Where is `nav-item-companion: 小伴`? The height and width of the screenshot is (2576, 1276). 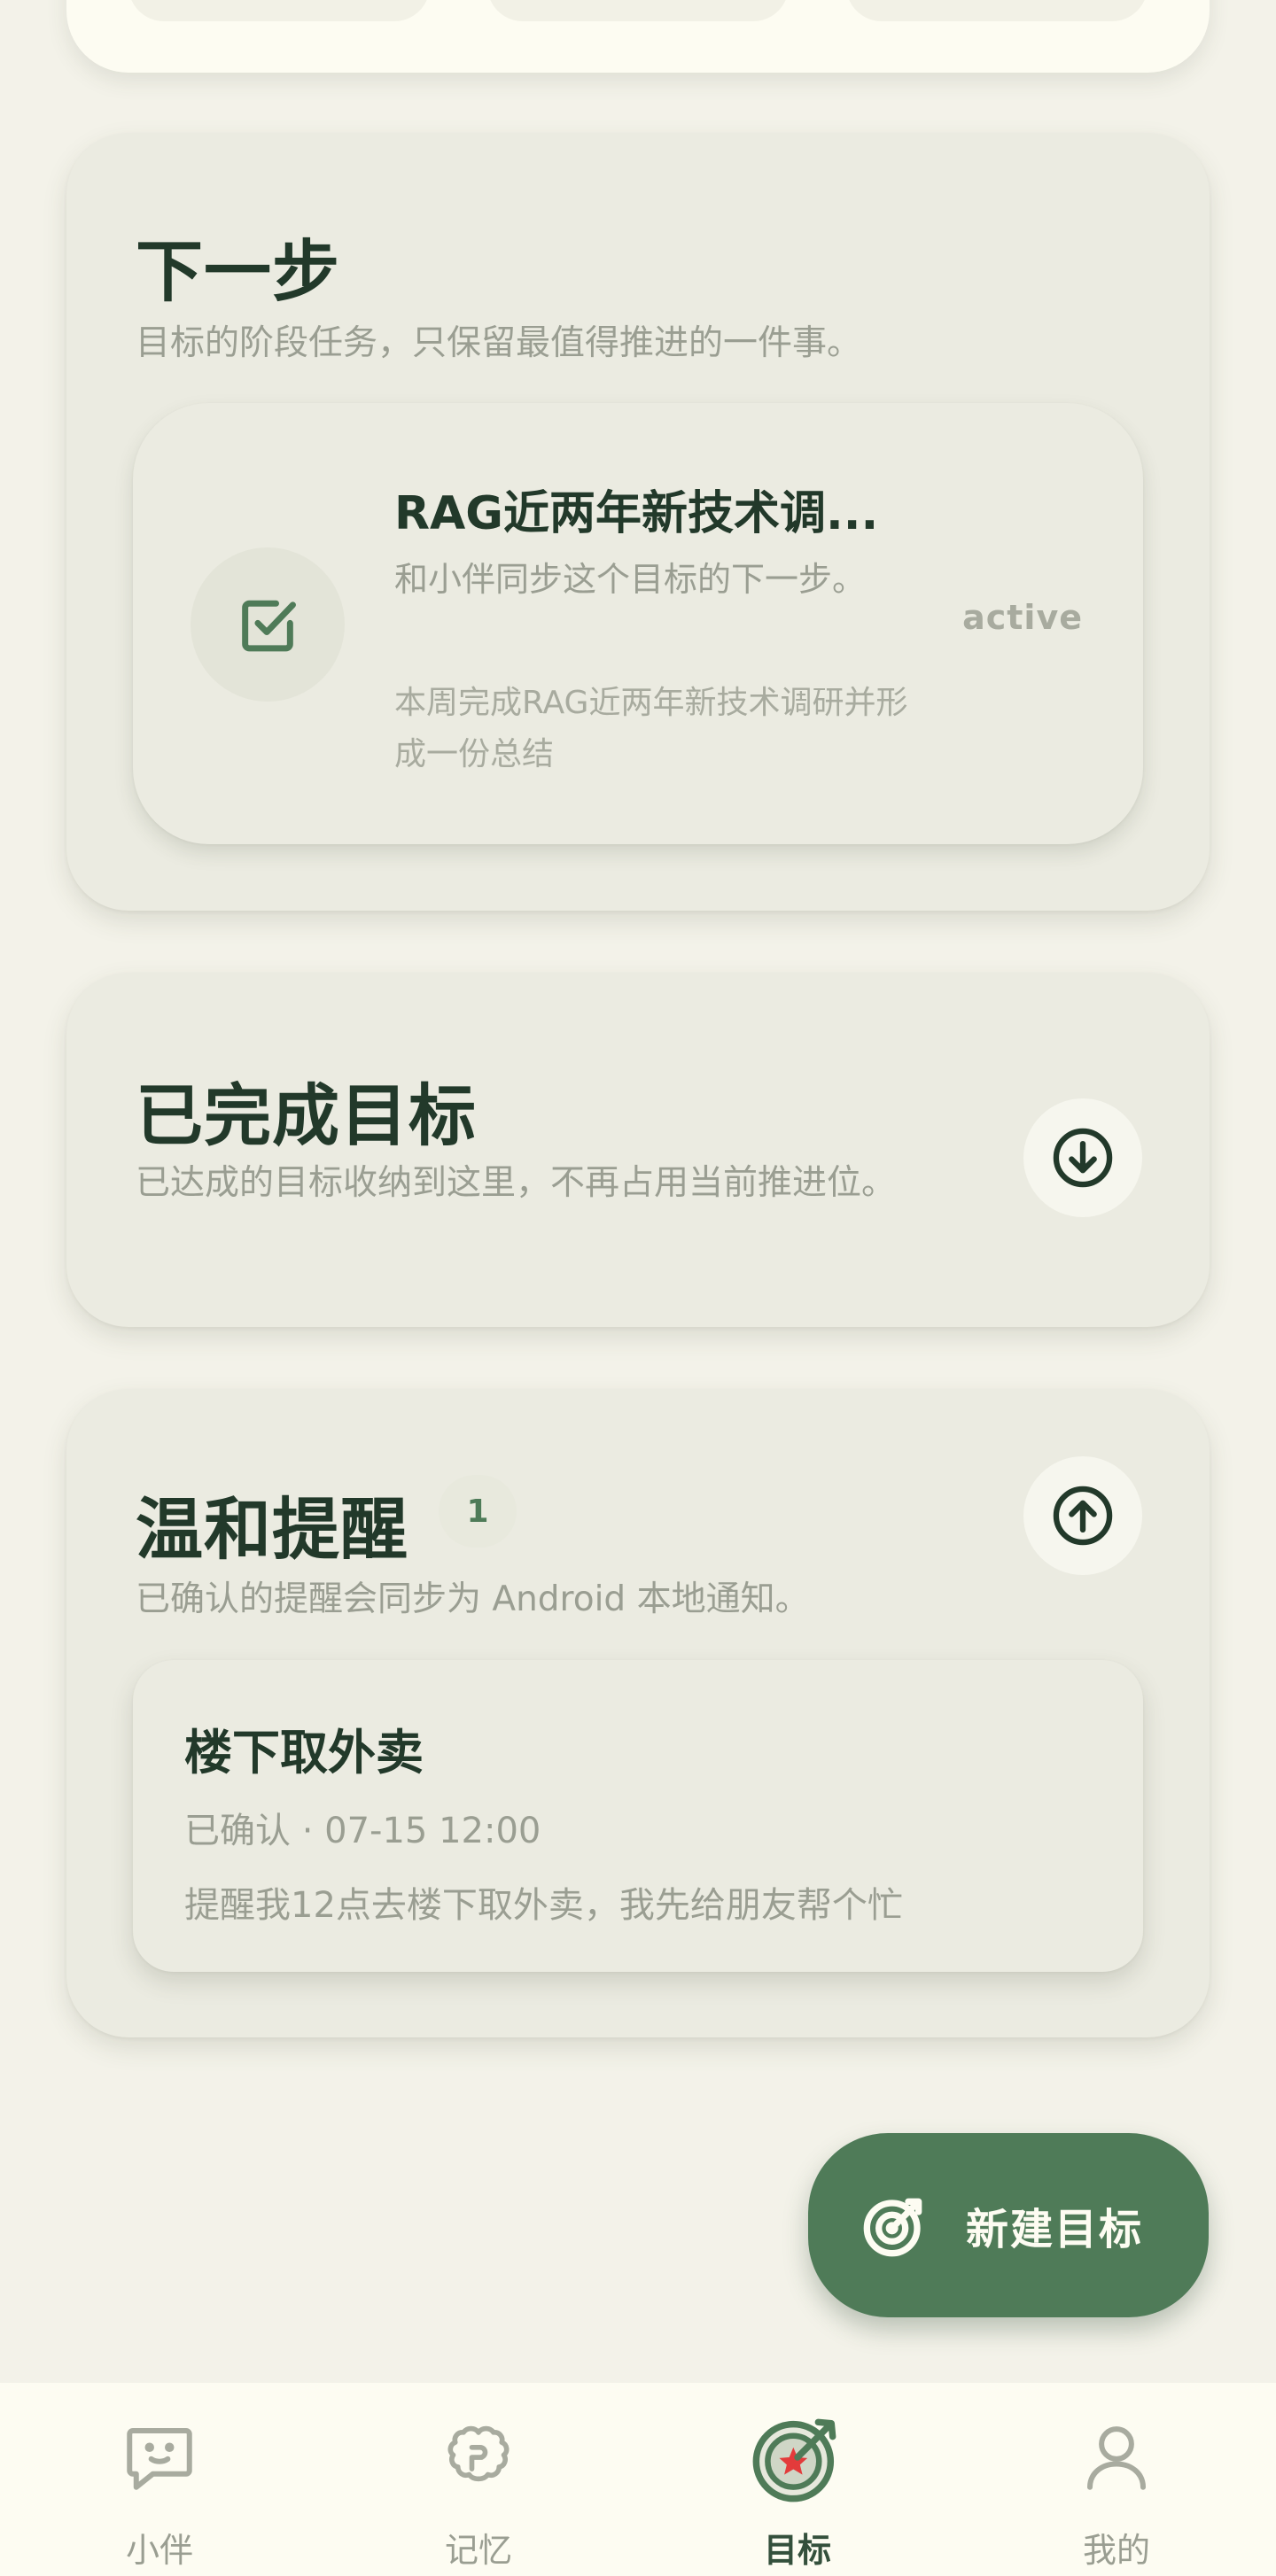 nav-item-companion: 小伴 is located at coordinates (159, 2479).